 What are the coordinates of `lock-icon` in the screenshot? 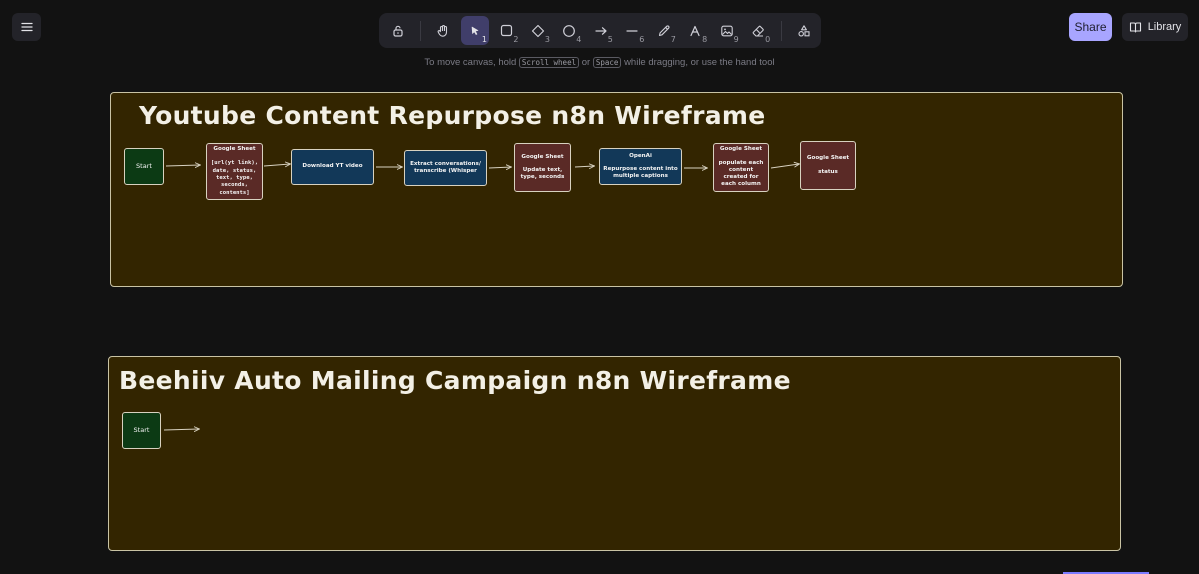 It's located at (398, 31).